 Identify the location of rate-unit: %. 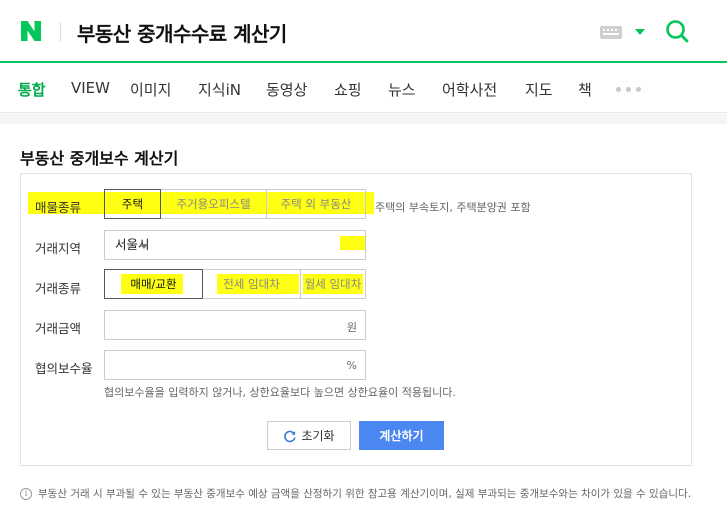
(351, 365).